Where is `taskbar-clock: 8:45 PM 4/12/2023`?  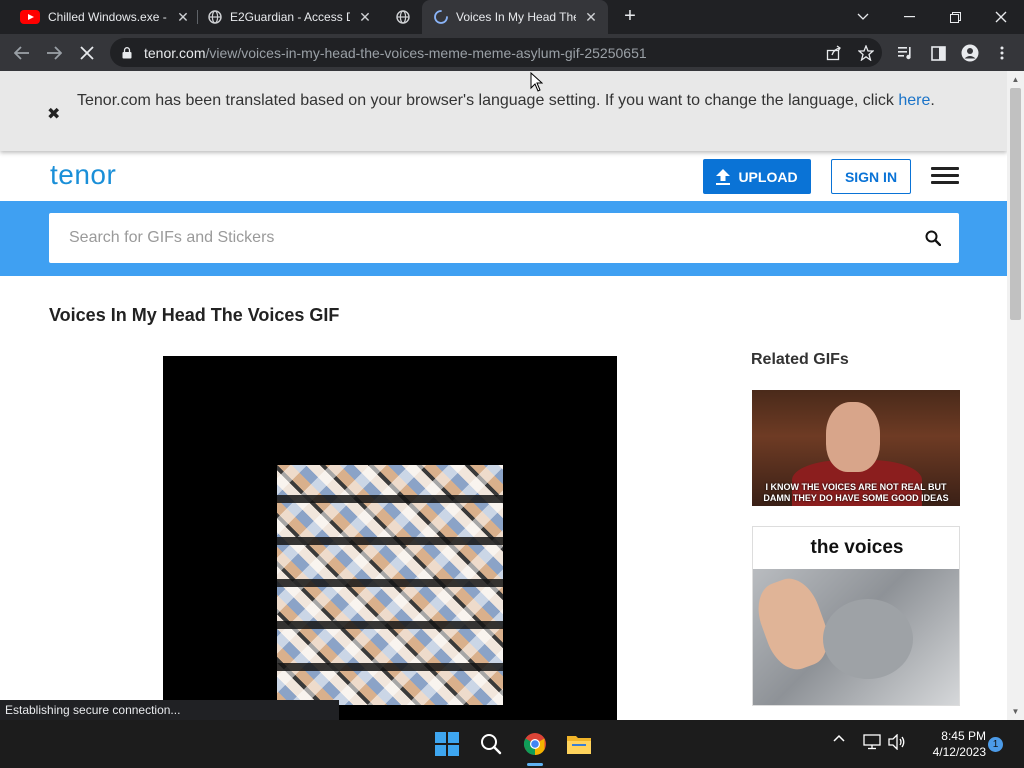
taskbar-clock: 8:45 PM 4/12/2023 is located at coordinates (951, 744).